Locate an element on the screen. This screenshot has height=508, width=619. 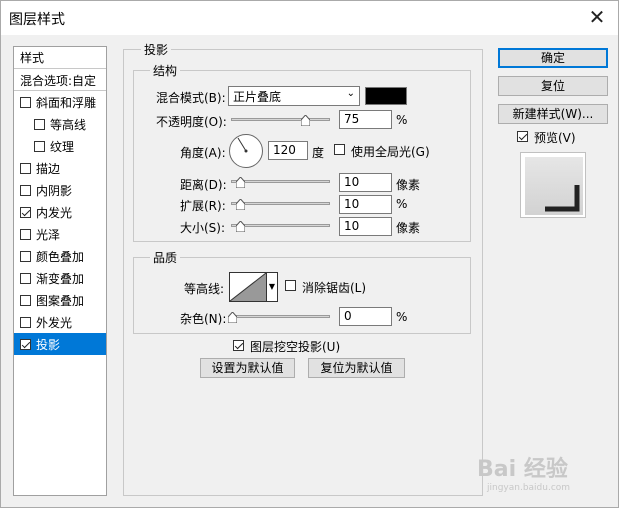
spread-slider-track is located at coordinates (280, 203).